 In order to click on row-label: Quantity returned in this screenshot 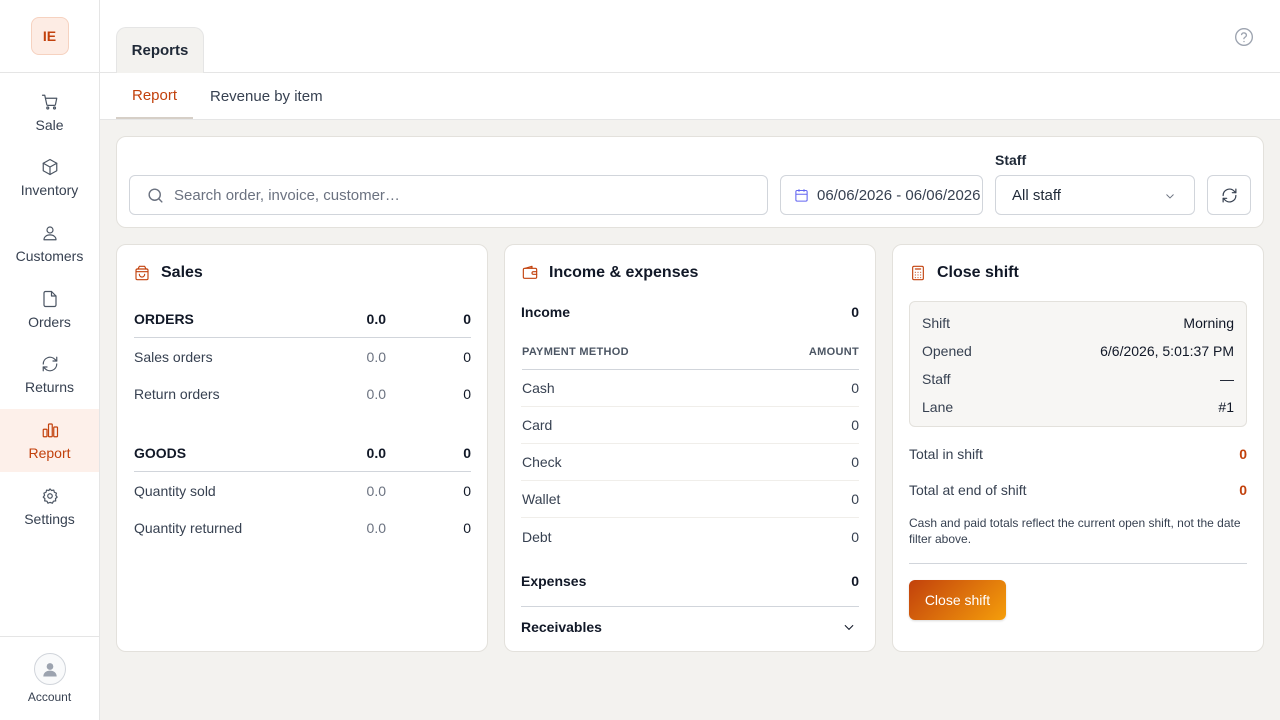, I will do `click(188, 527)`.